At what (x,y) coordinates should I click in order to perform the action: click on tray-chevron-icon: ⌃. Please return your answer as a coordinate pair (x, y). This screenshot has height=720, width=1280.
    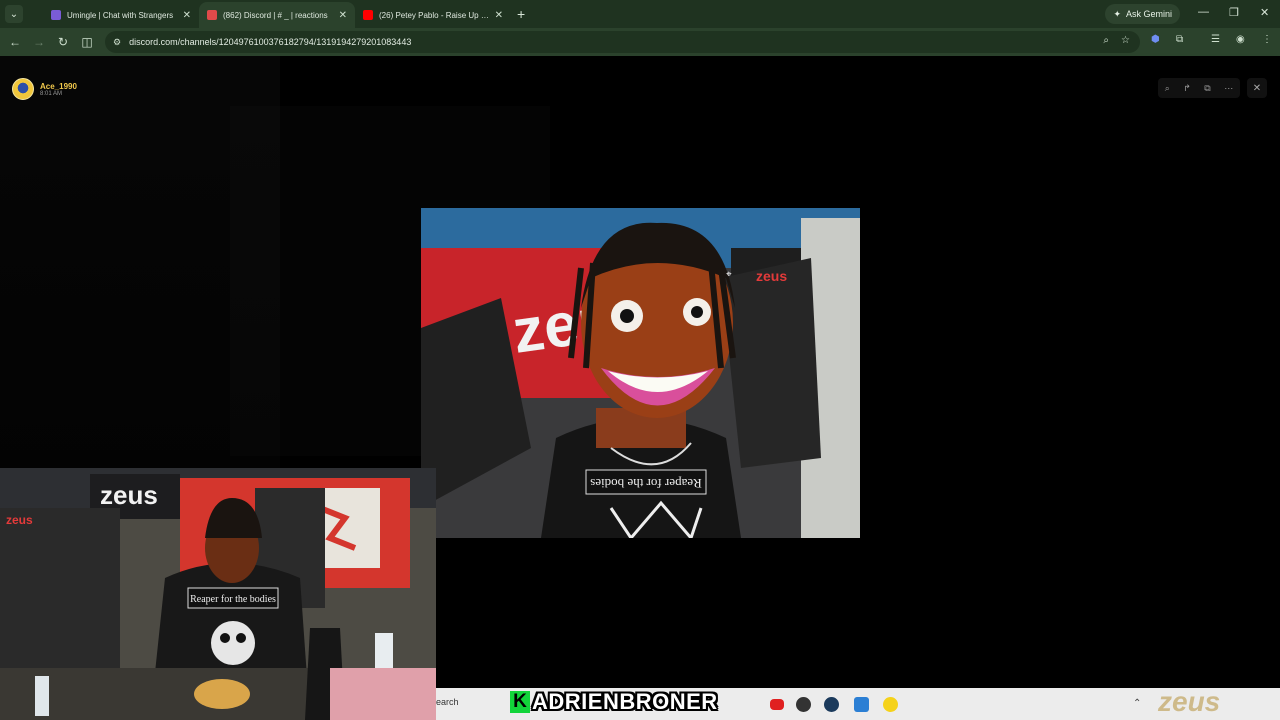
    Looking at the image, I should click on (1137, 703).